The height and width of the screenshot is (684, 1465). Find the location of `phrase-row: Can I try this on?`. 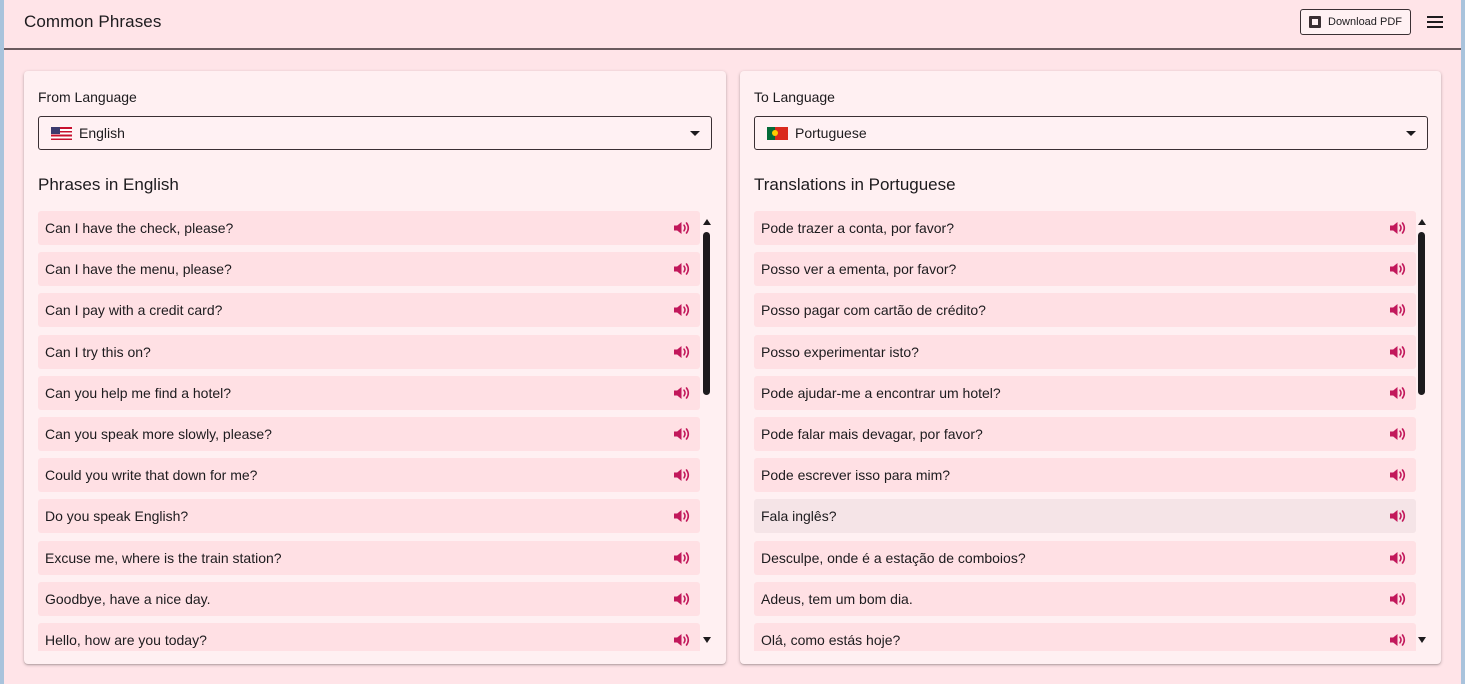

phrase-row: Can I try this on? is located at coordinates (369, 351).